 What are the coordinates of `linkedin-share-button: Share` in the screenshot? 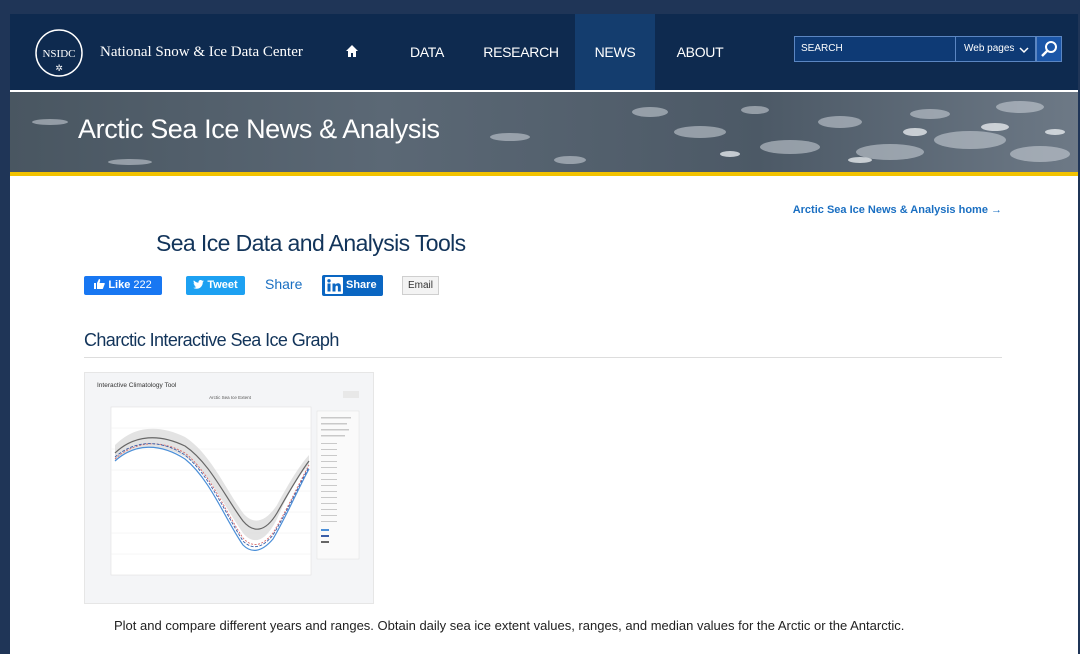 It's located at (352, 285).